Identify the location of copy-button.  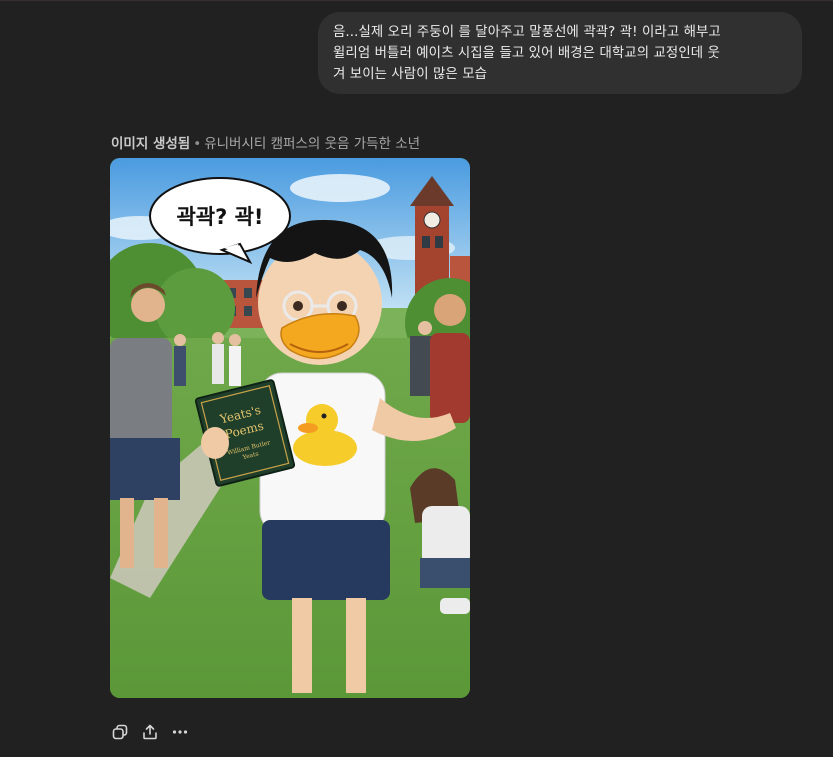
(120, 732).